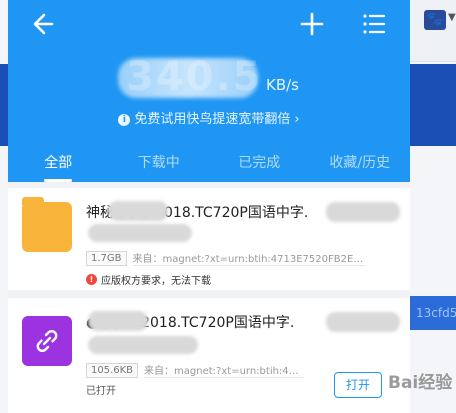  I want to click on speedup-promo-link: i 免费试用快鸟提速宽带翻倍 ›, so click(209, 117).